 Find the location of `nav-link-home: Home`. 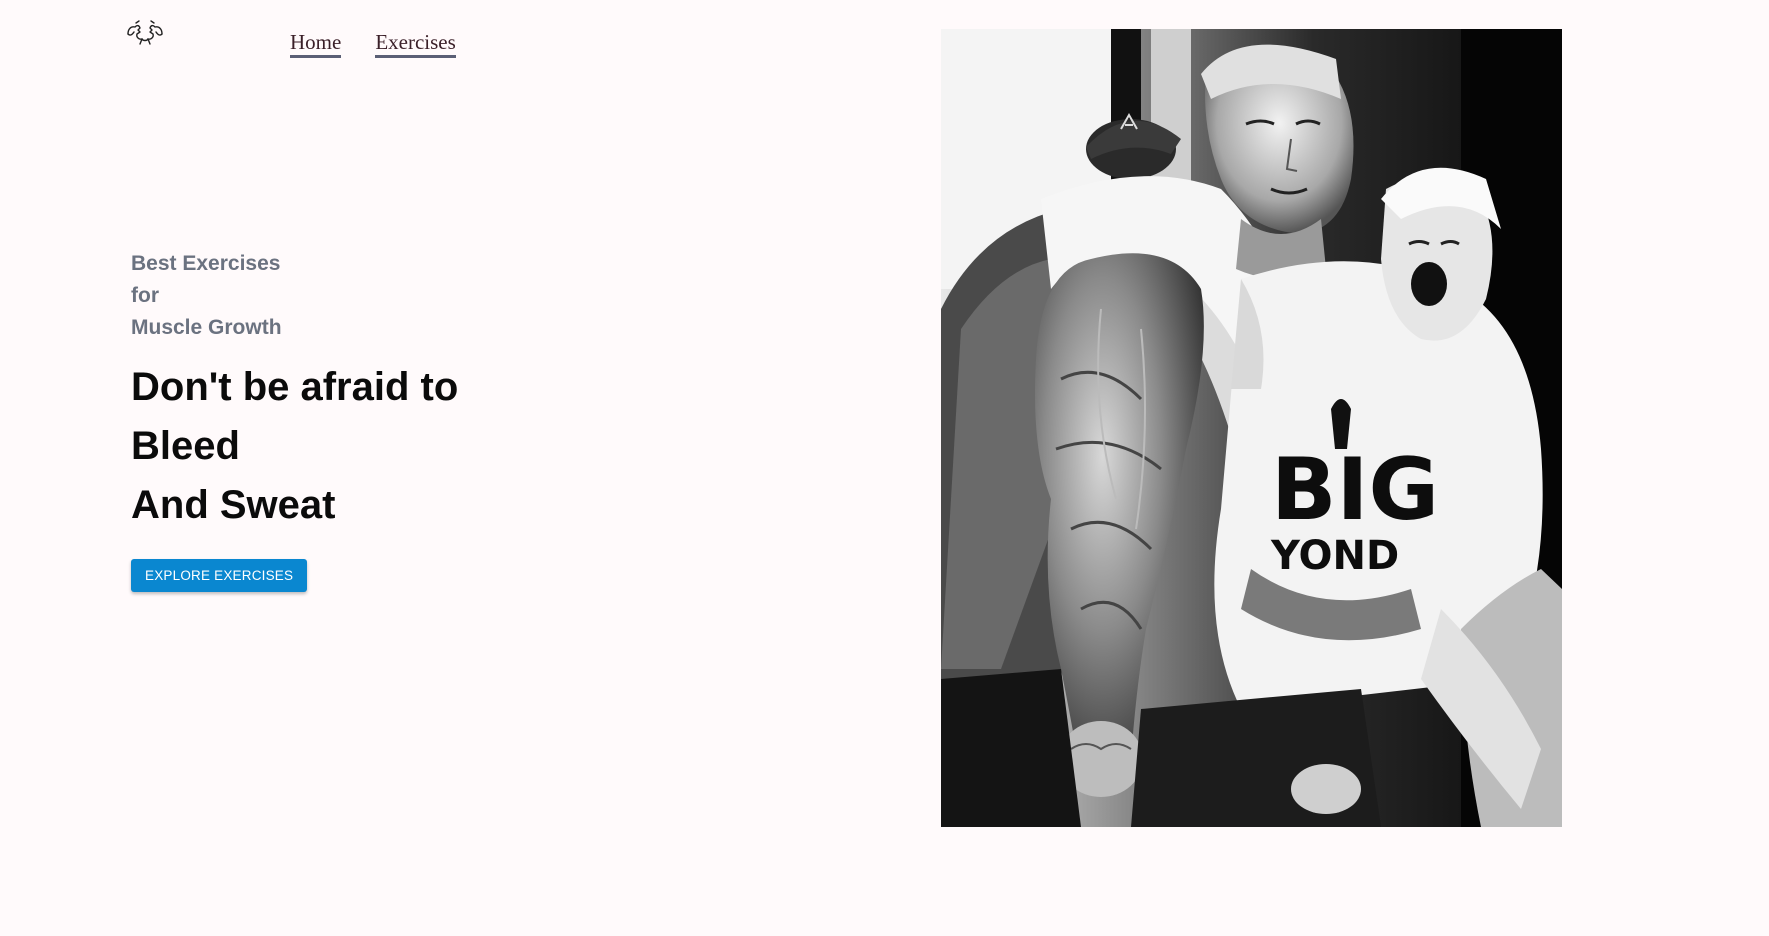

nav-link-home: Home is located at coordinates (316, 44).